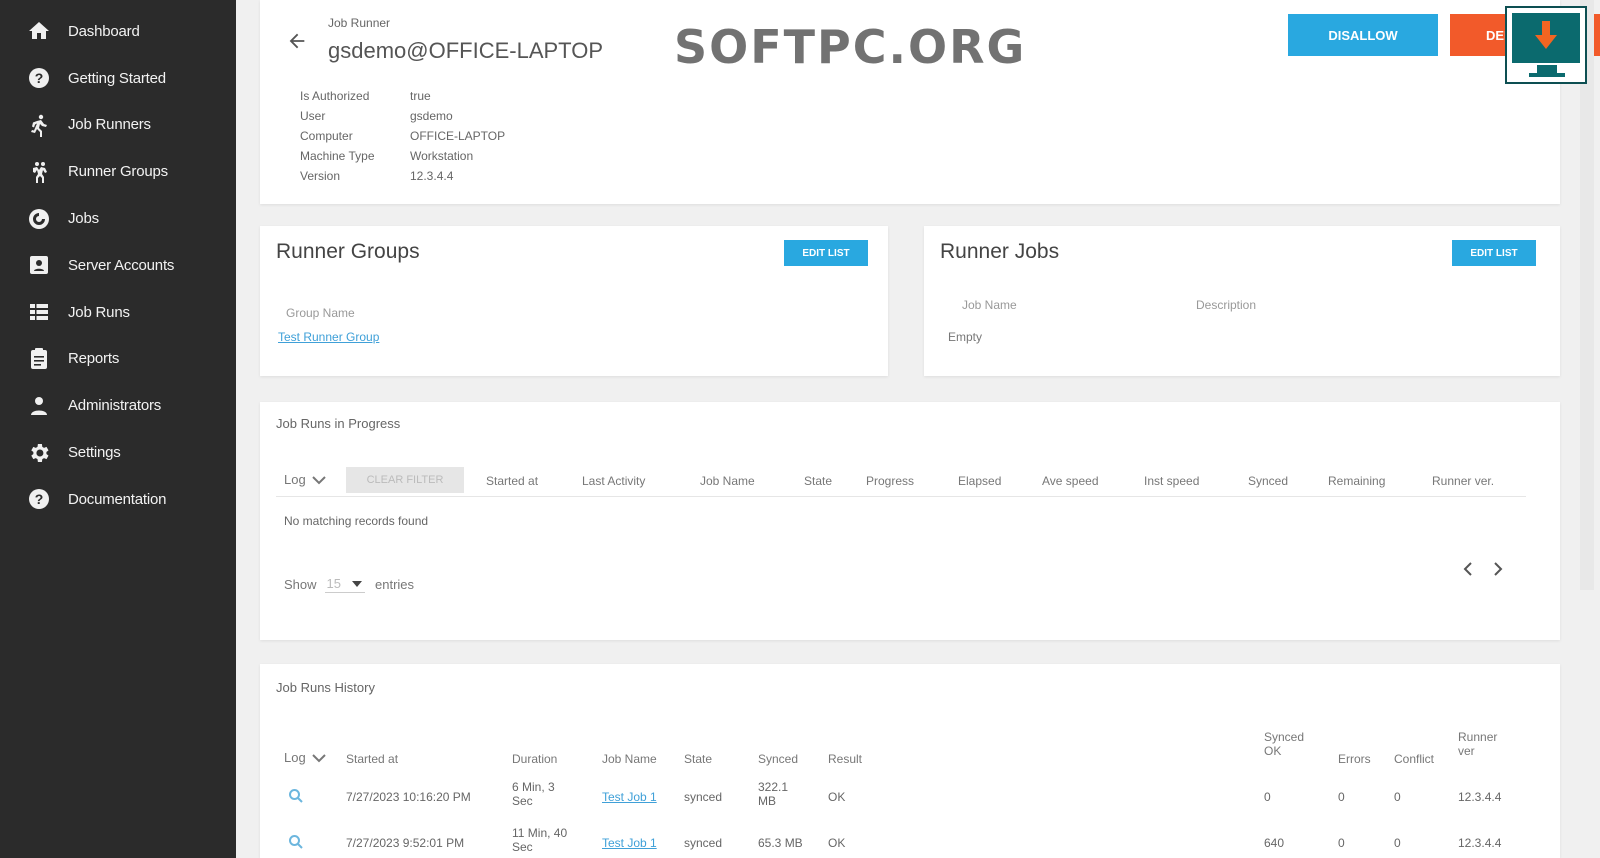 The height and width of the screenshot is (858, 1600). I want to click on home-icon, so click(39, 31).